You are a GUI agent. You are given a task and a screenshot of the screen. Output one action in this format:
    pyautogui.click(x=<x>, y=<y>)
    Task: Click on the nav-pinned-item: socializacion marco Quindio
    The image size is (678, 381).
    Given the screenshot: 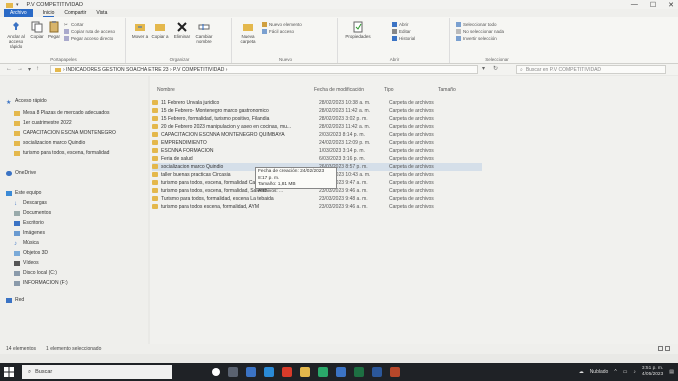 What is the action you would take?
    pyautogui.click(x=49, y=143)
    